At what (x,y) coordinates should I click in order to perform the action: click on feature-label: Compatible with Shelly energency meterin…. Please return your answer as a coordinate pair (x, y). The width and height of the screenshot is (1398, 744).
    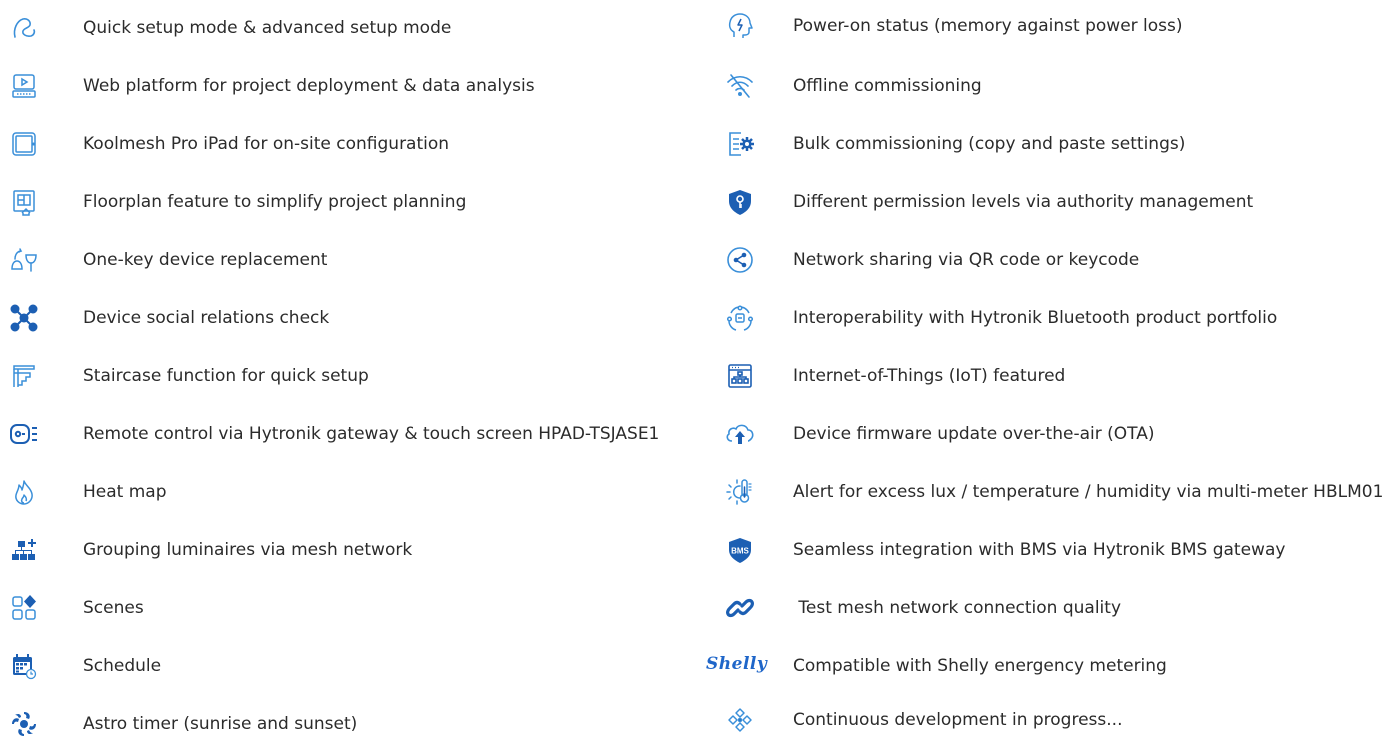
    Looking at the image, I should click on (980, 666).